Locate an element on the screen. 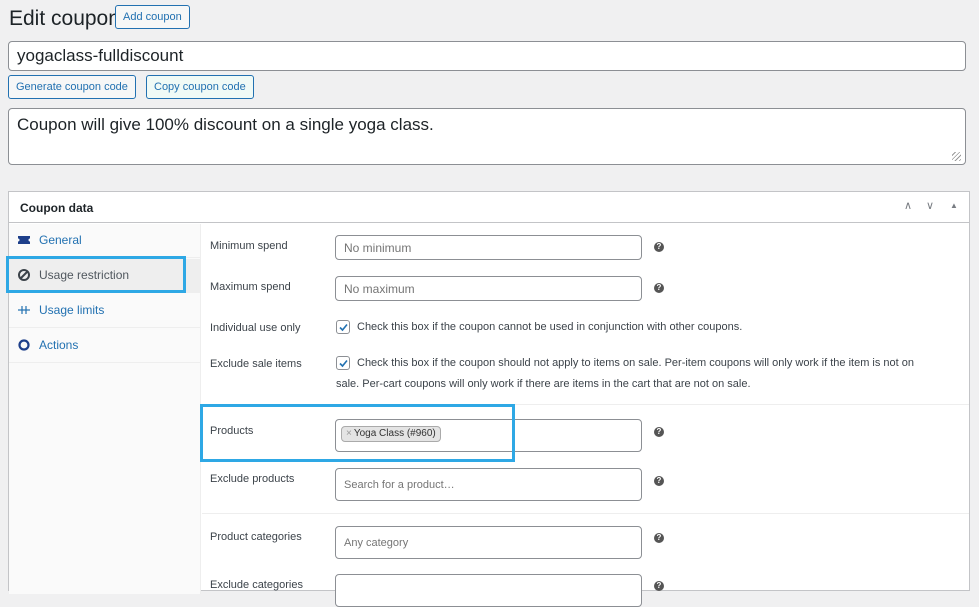 The height and width of the screenshot is (607, 979). move-down-icon: ∨ is located at coordinates (930, 205).